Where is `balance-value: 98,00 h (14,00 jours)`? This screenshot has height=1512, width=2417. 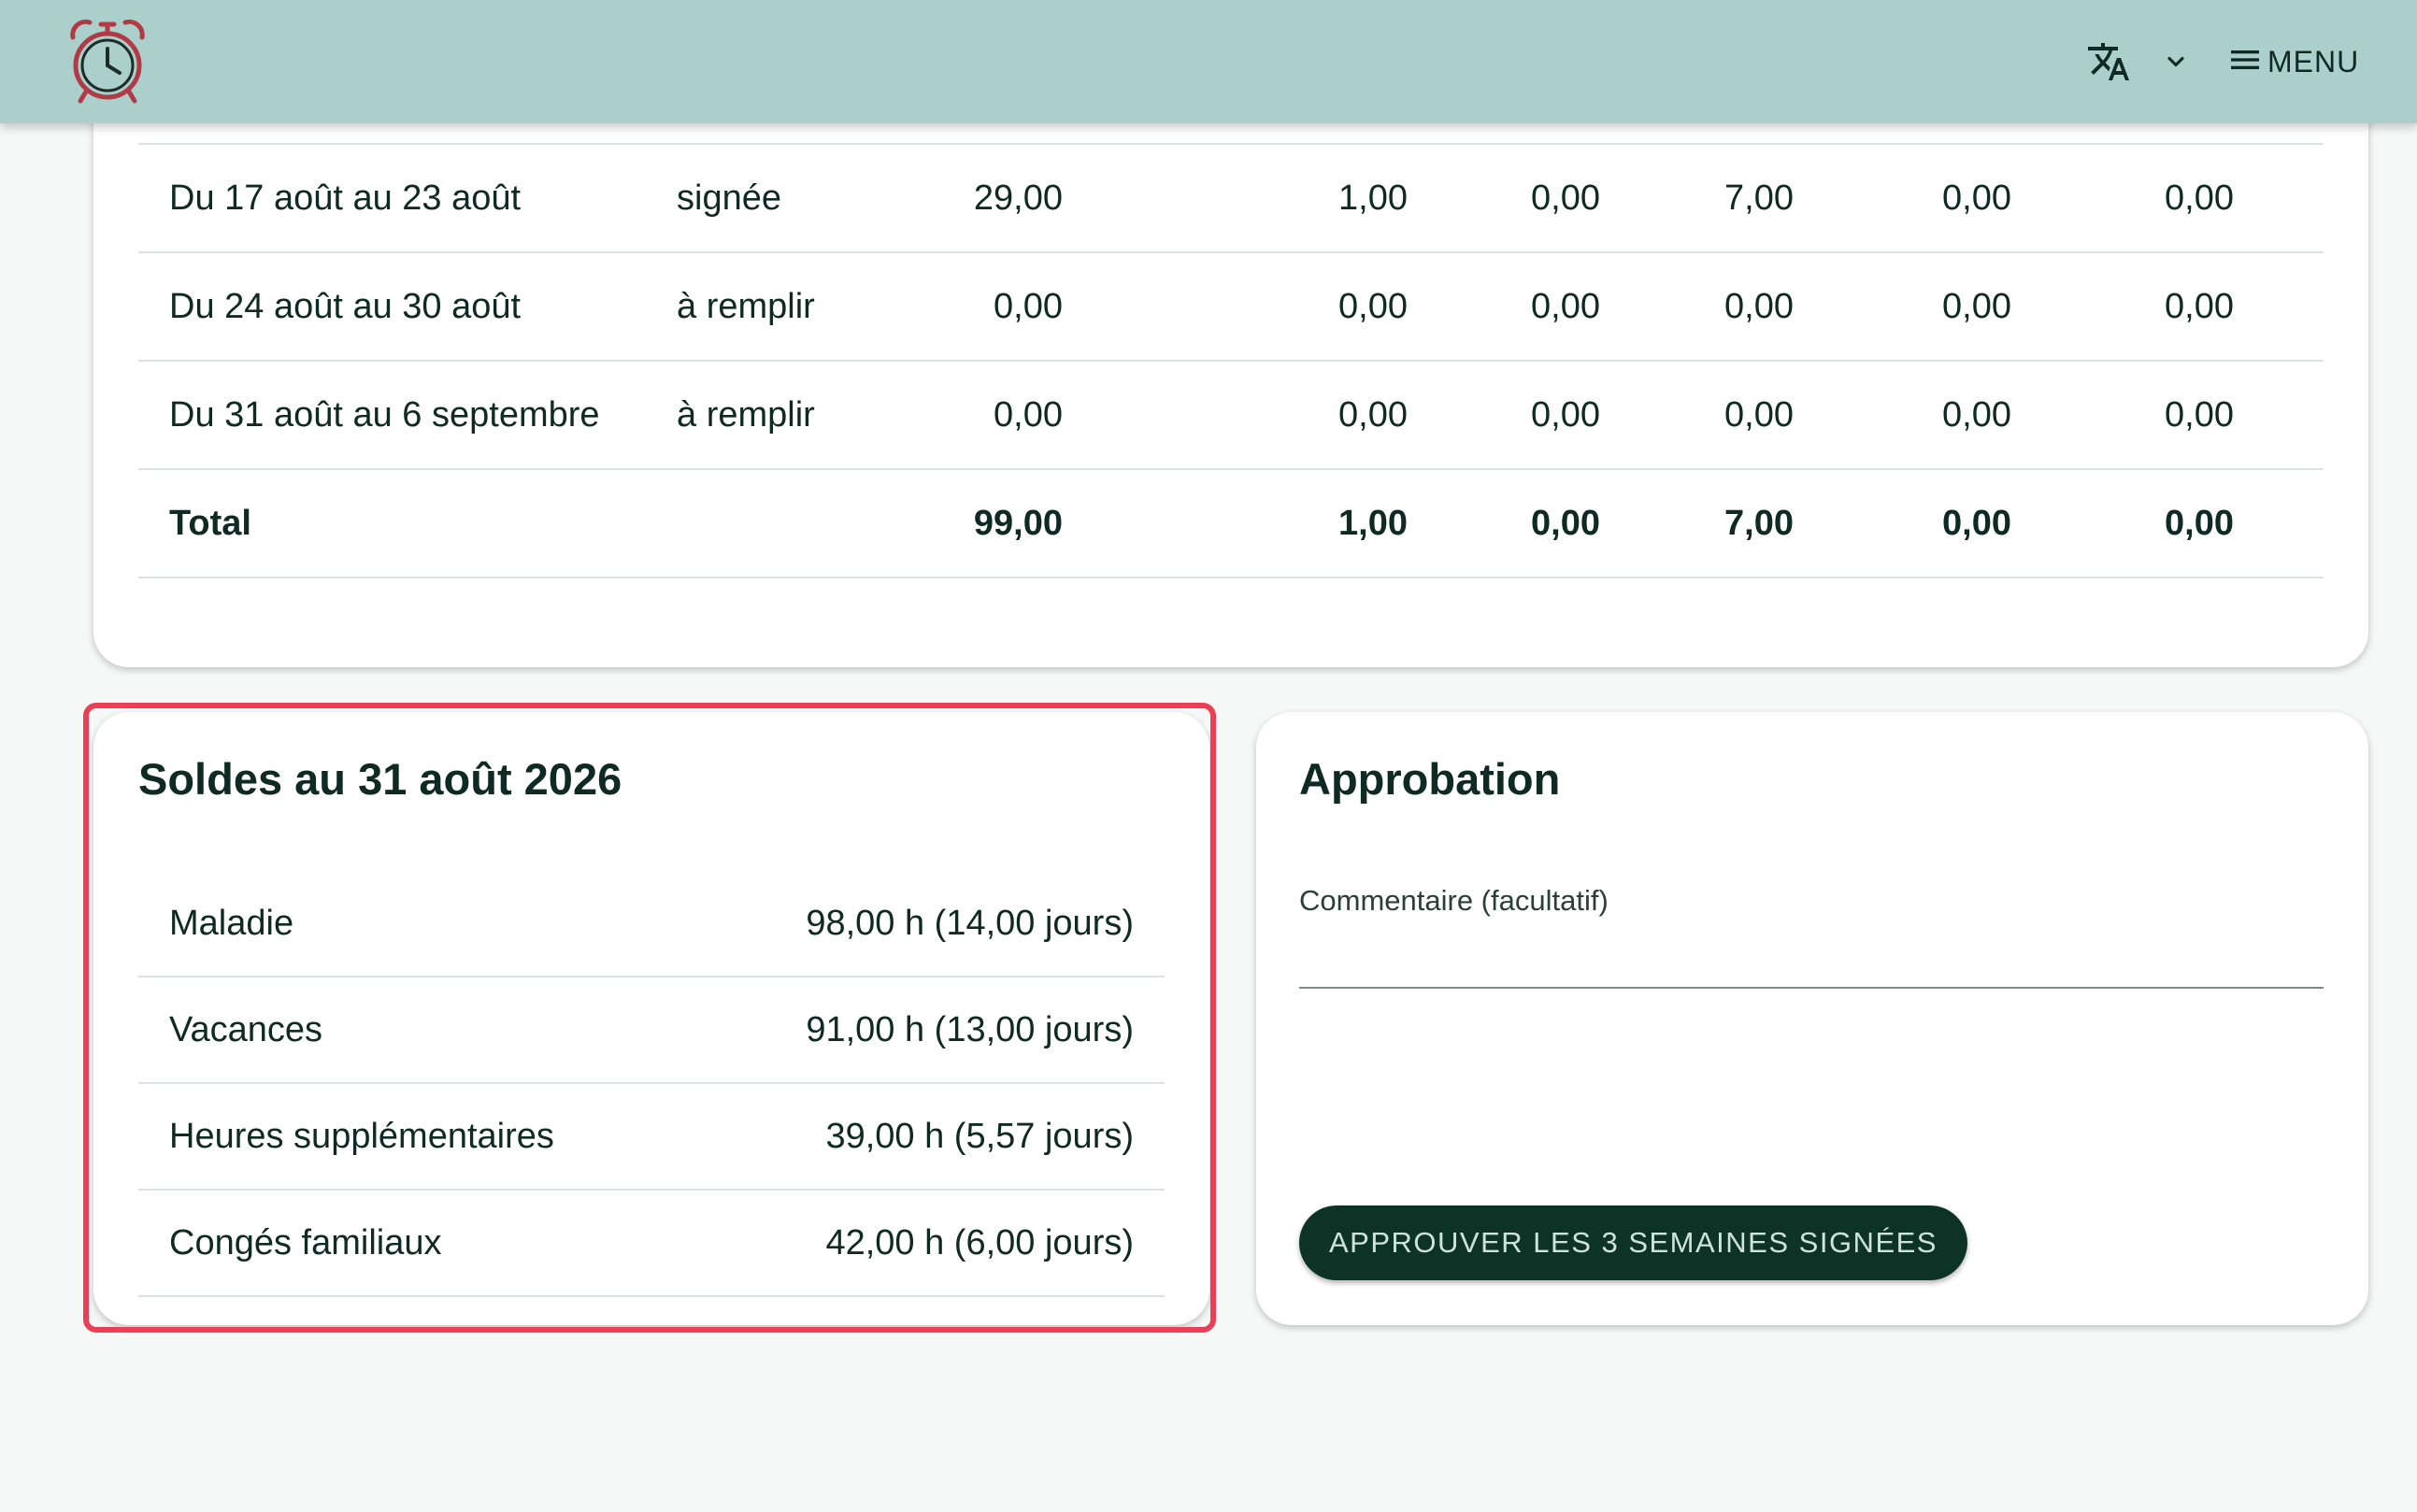
balance-value: 98,00 h (14,00 jours) is located at coordinates (970, 923).